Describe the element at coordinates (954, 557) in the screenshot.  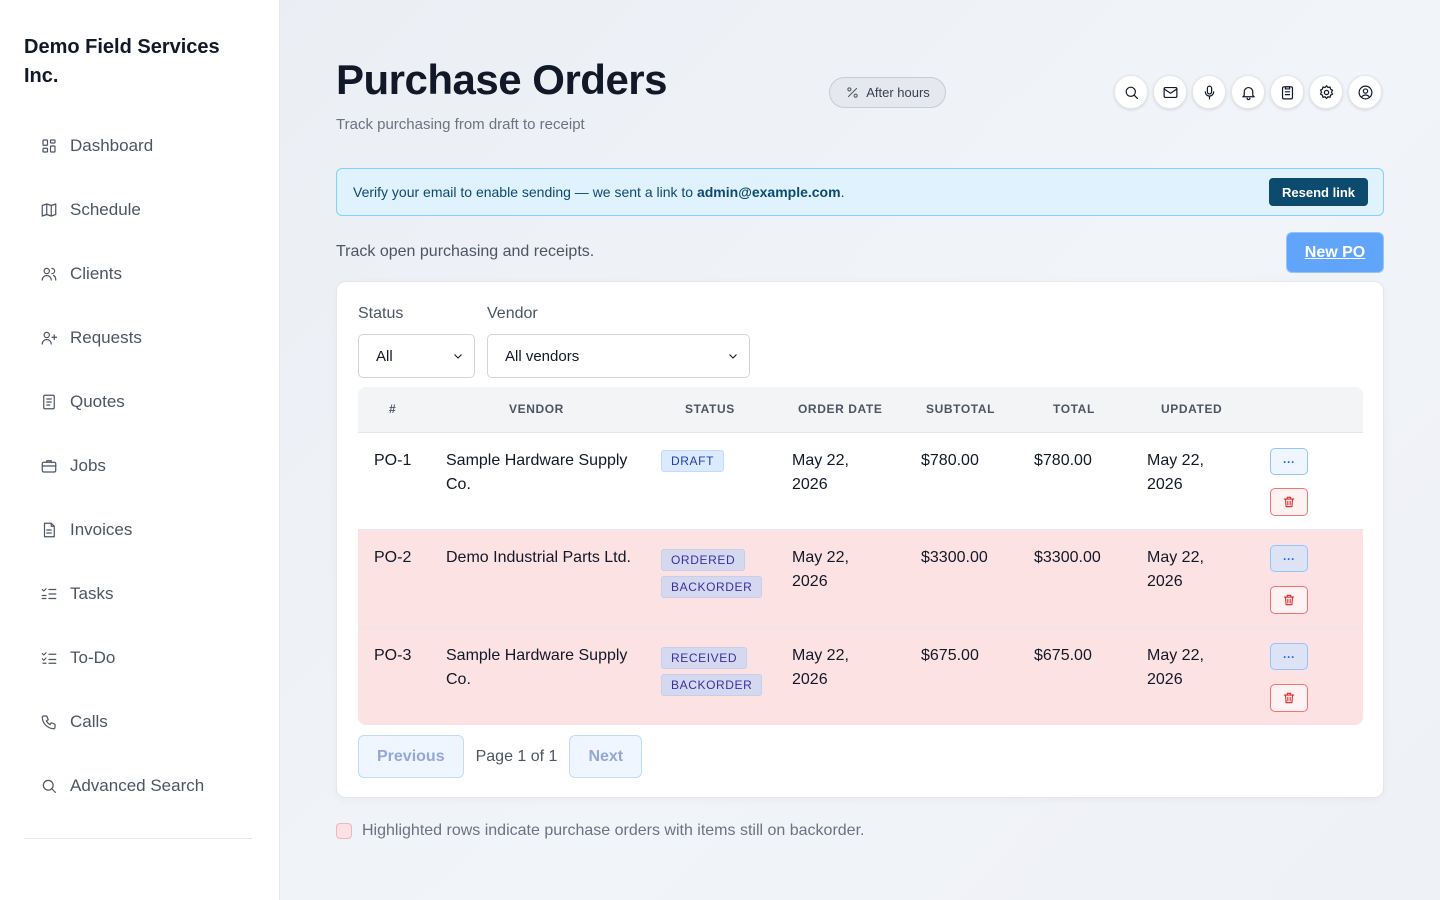
I see `po-subtotal: $3300.00` at that location.